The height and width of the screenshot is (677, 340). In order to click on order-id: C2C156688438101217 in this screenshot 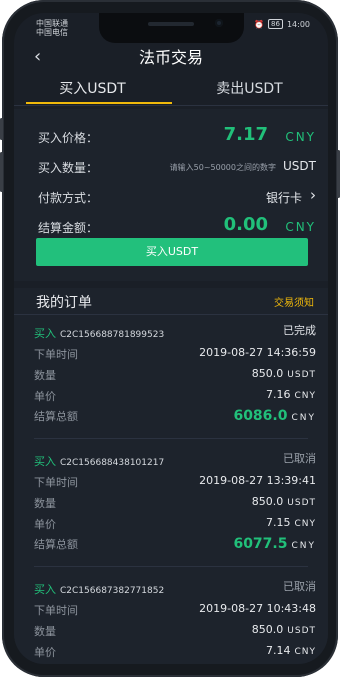, I will do `click(112, 463)`.